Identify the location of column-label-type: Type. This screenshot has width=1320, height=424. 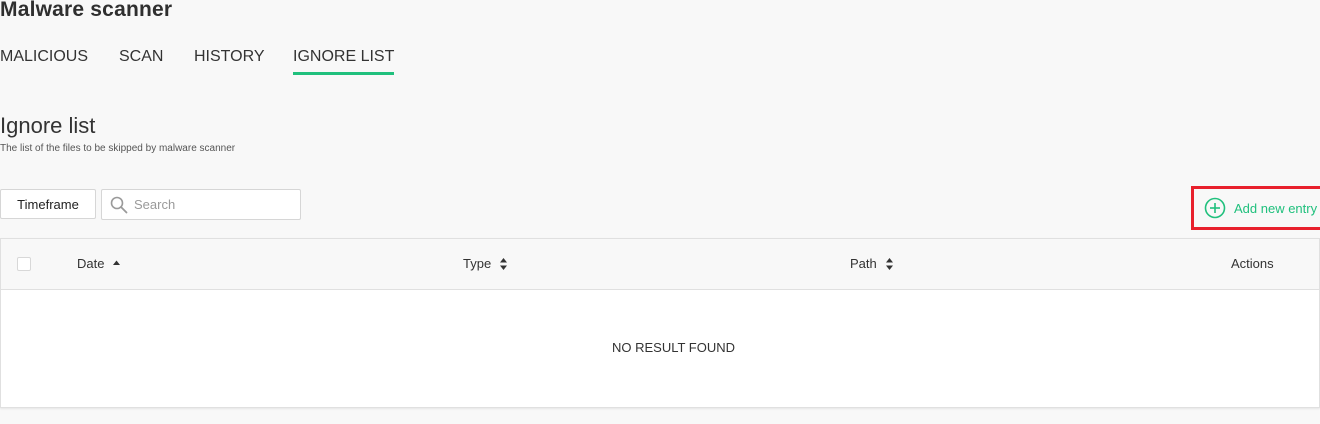
(477, 263).